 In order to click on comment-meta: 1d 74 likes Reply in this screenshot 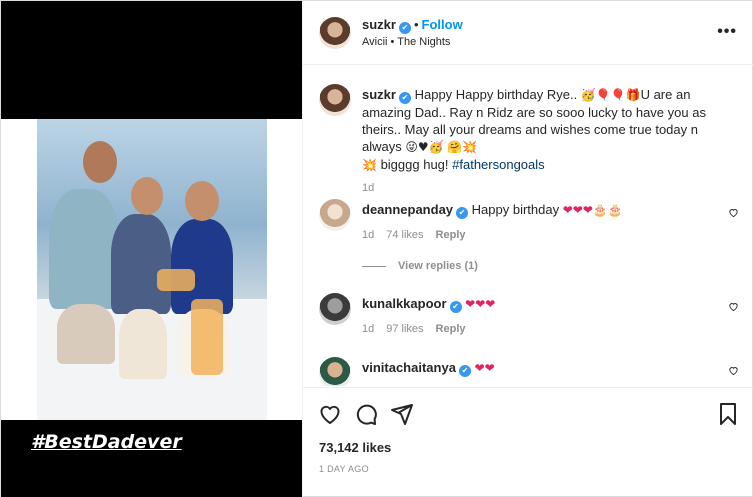, I will do `click(420, 235)`.